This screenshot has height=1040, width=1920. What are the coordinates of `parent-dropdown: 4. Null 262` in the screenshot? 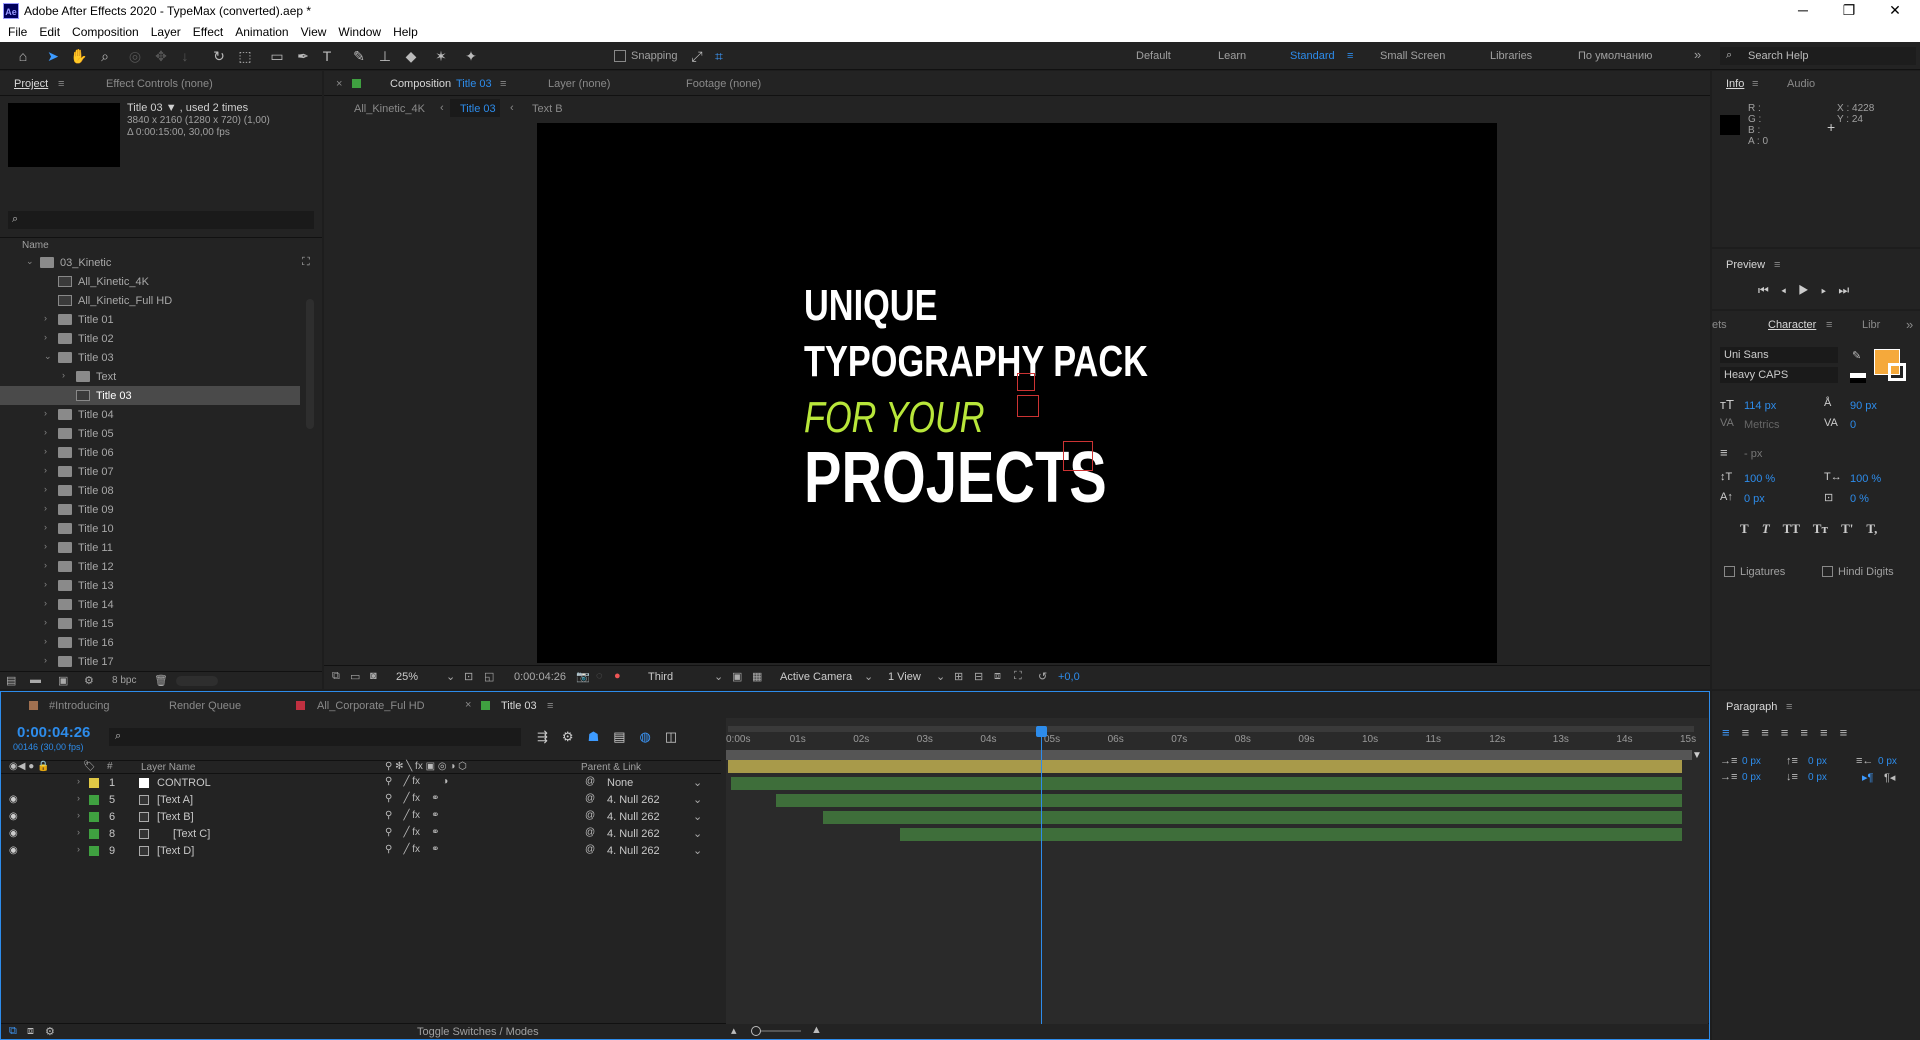 It's located at (633, 800).